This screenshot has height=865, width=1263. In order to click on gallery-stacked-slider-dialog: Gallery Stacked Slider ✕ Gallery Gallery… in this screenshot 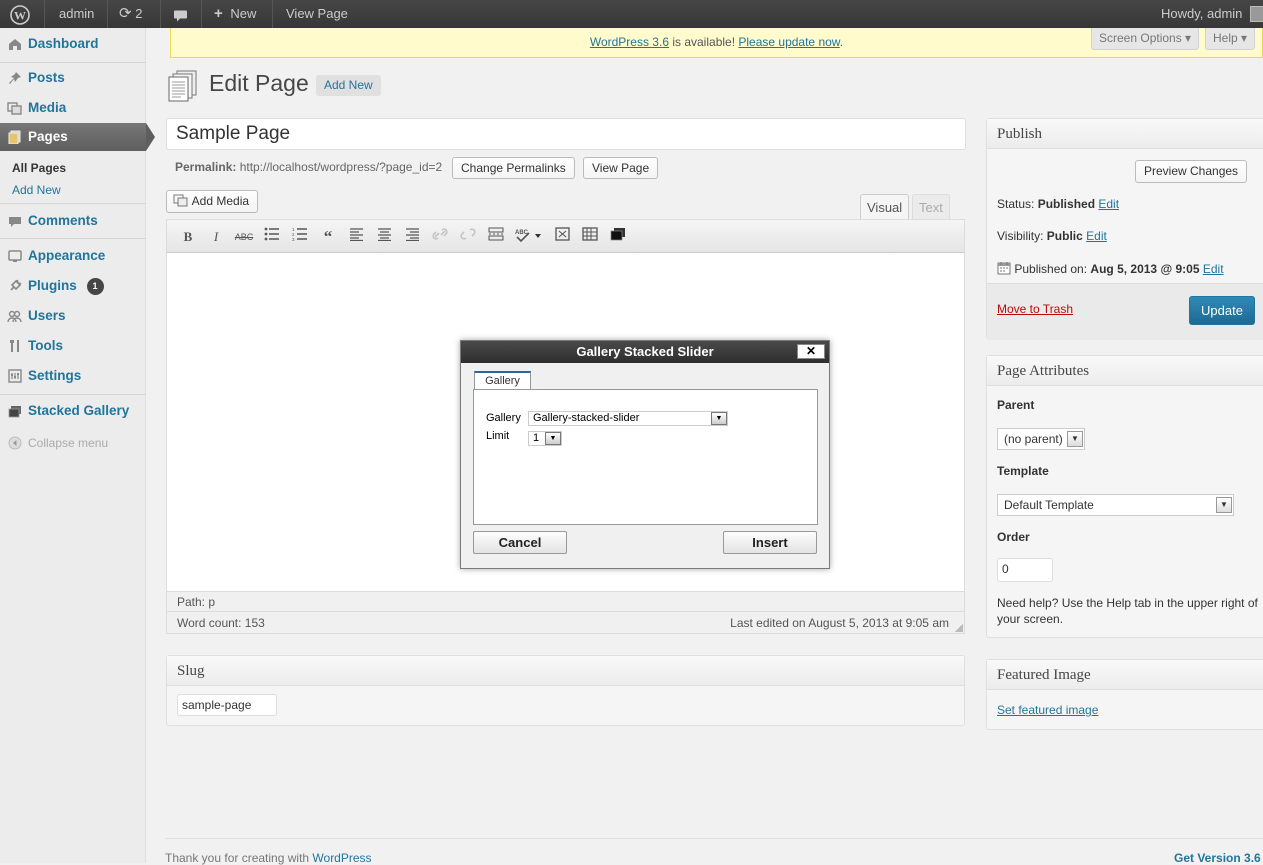, I will do `click(645, 454)`.